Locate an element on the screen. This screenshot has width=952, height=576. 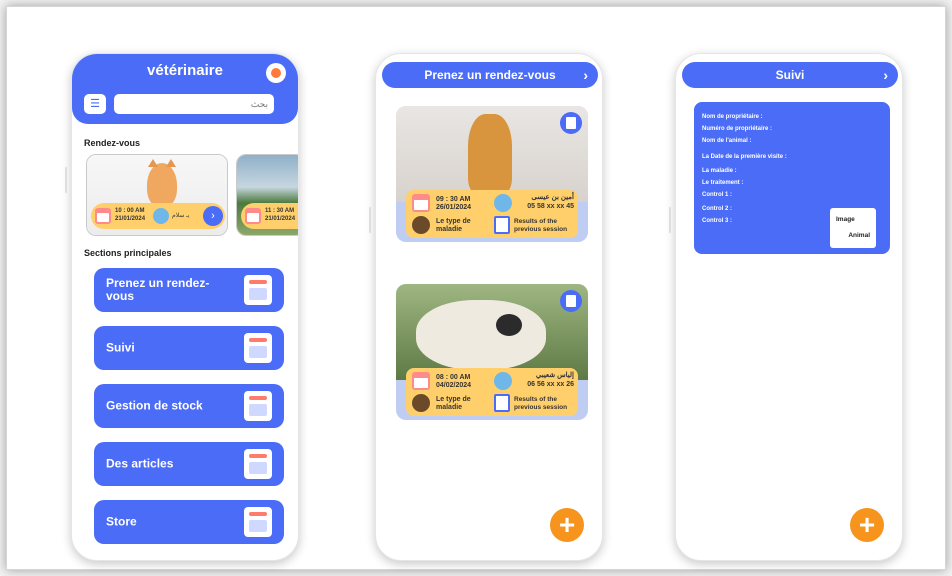
appointment-time: 08 : 00 AM 04/02/2024 is located at coordinates (454, 381).